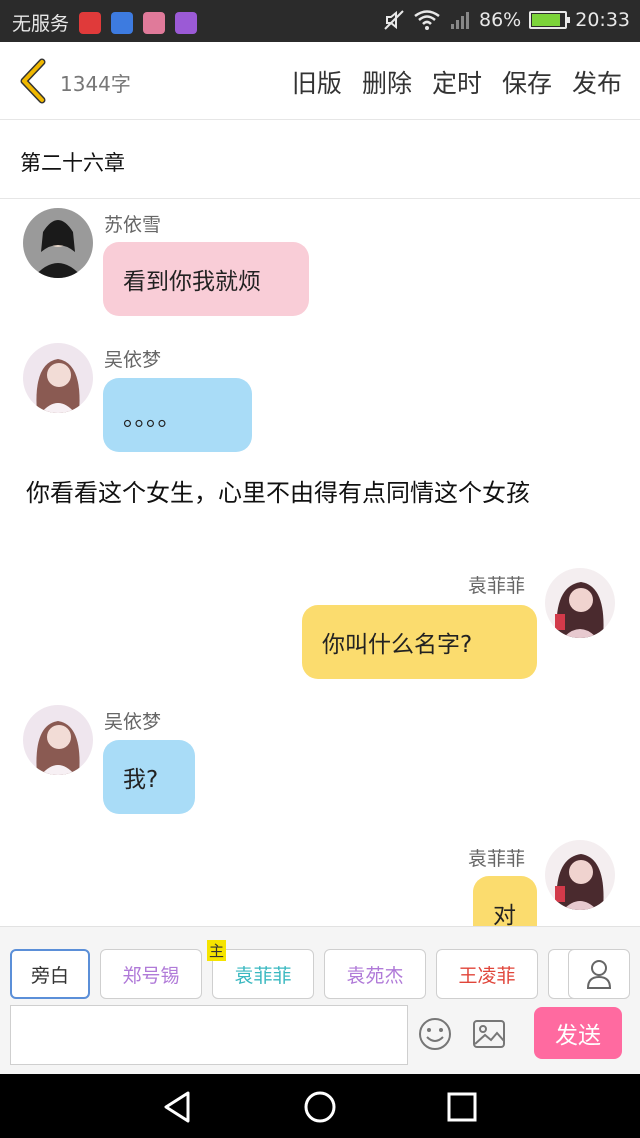 The height and width of the screenshot is (1138, 640). Describe the element at coordinates (500, 20) in the screenshot. I see `battery-percent: 86%` at that location.